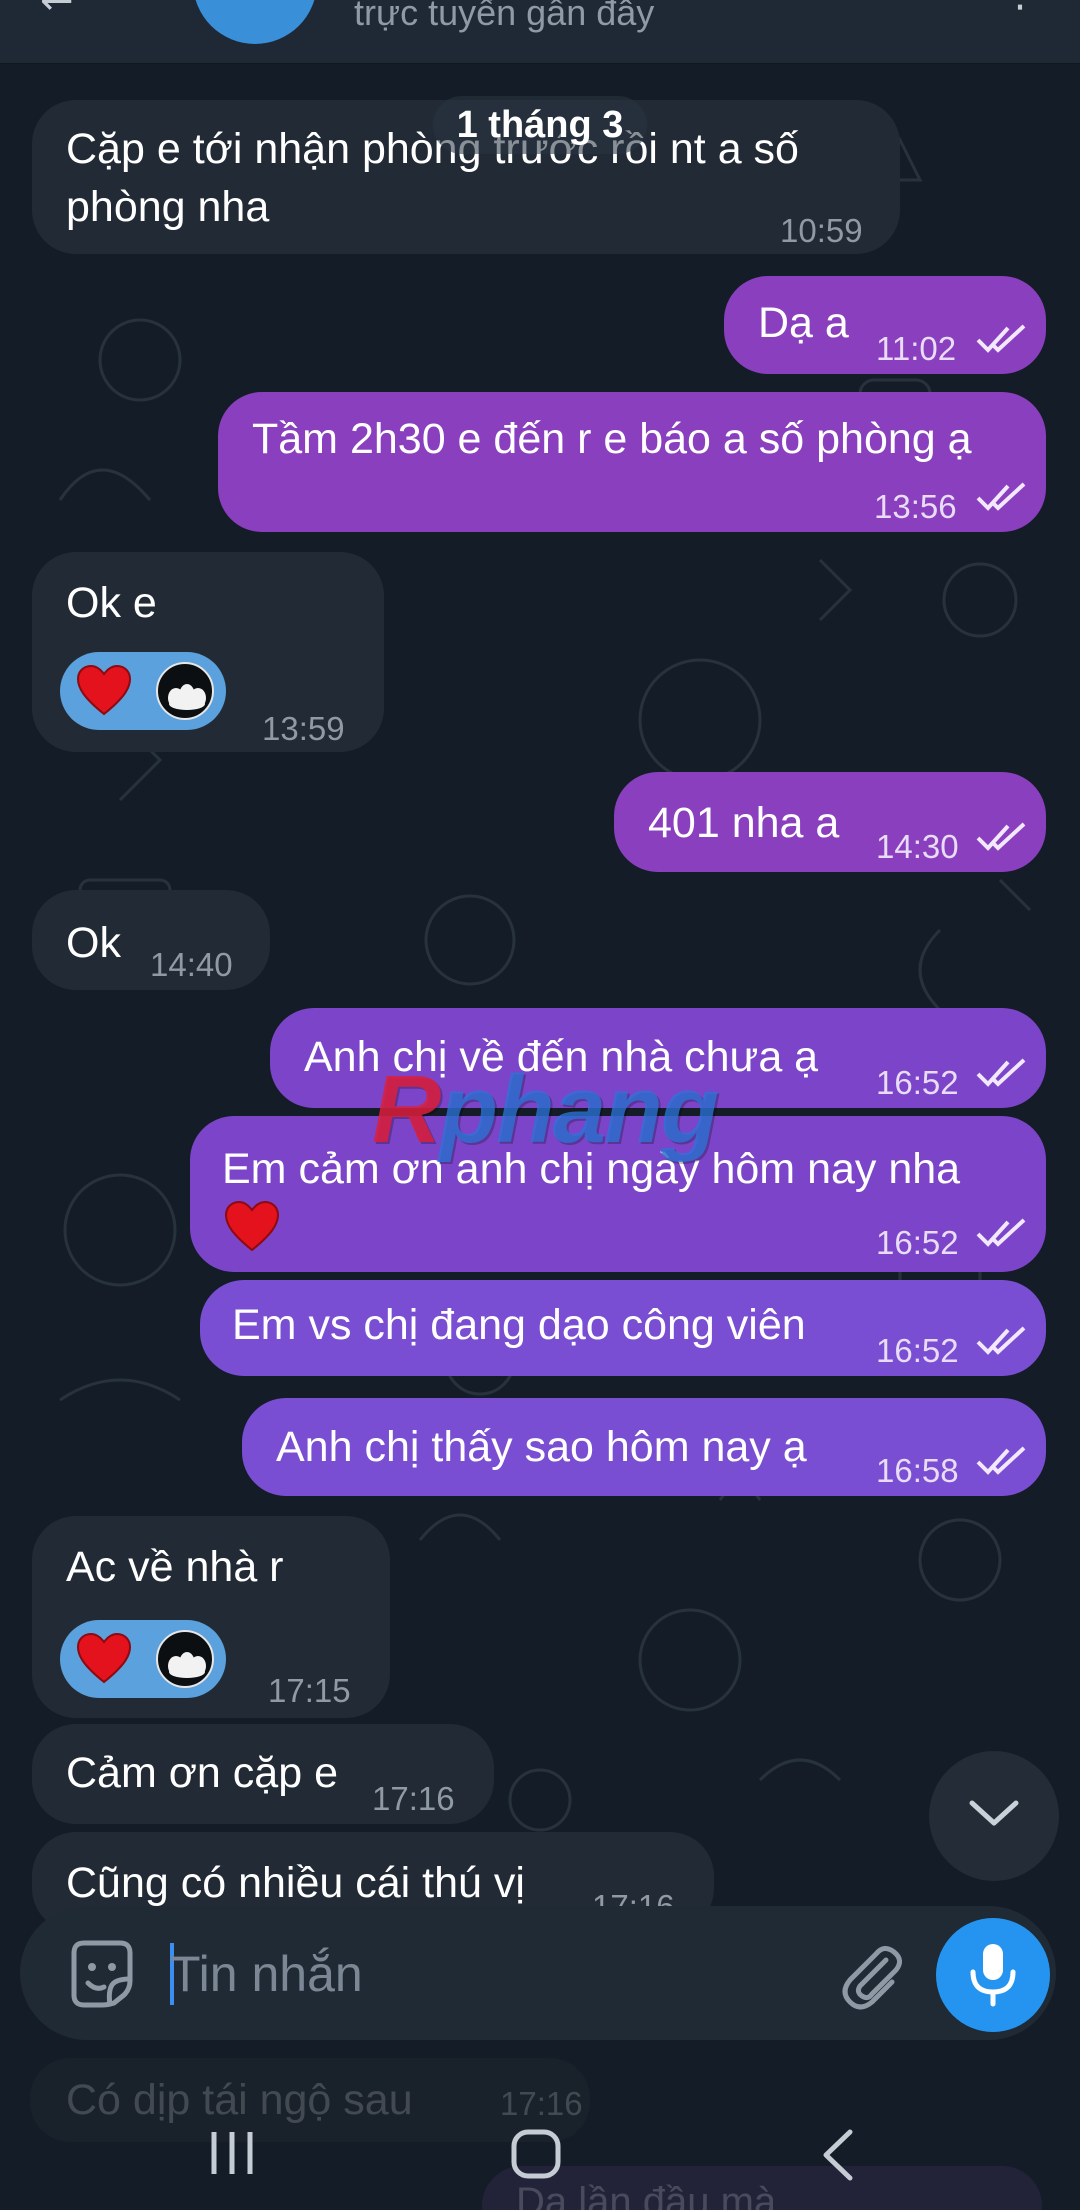  What do you see at coordinates (915, 506) in the screenshot?
I see `message-time: 13:56` at bounding box center [915, 506].